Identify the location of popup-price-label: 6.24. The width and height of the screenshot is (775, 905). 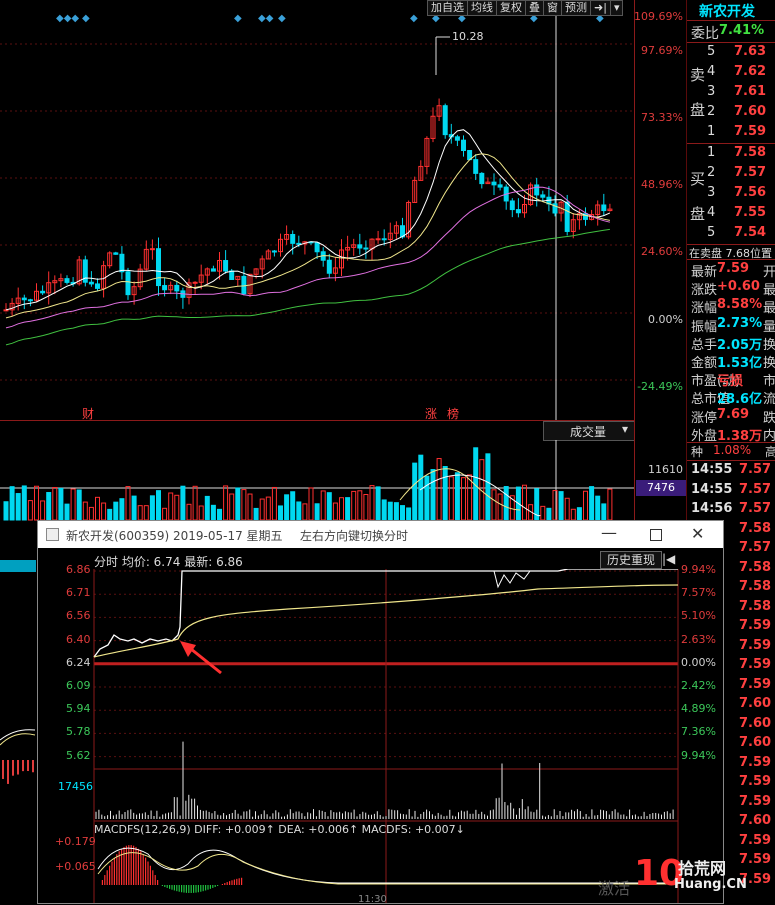
(78, 662).